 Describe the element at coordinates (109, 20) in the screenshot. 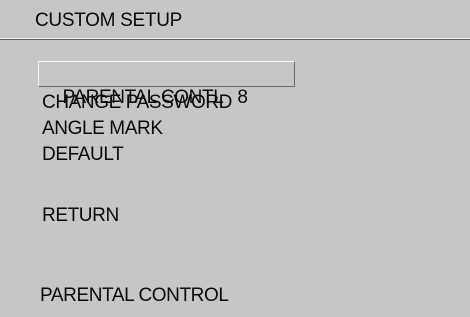

I see `page-title: CUSTOM SETUP` at that location.